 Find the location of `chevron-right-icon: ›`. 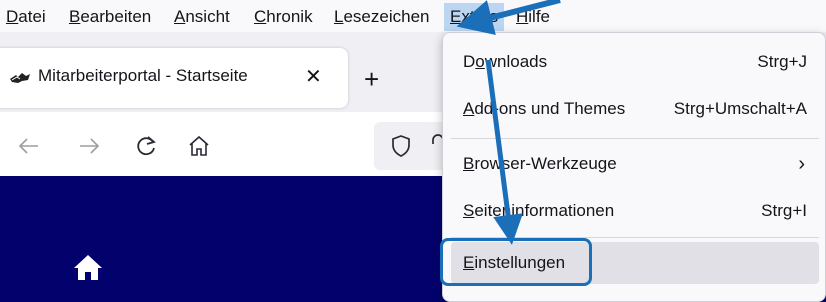

chevron-right-icon: › is located at coordinates (801, 164).